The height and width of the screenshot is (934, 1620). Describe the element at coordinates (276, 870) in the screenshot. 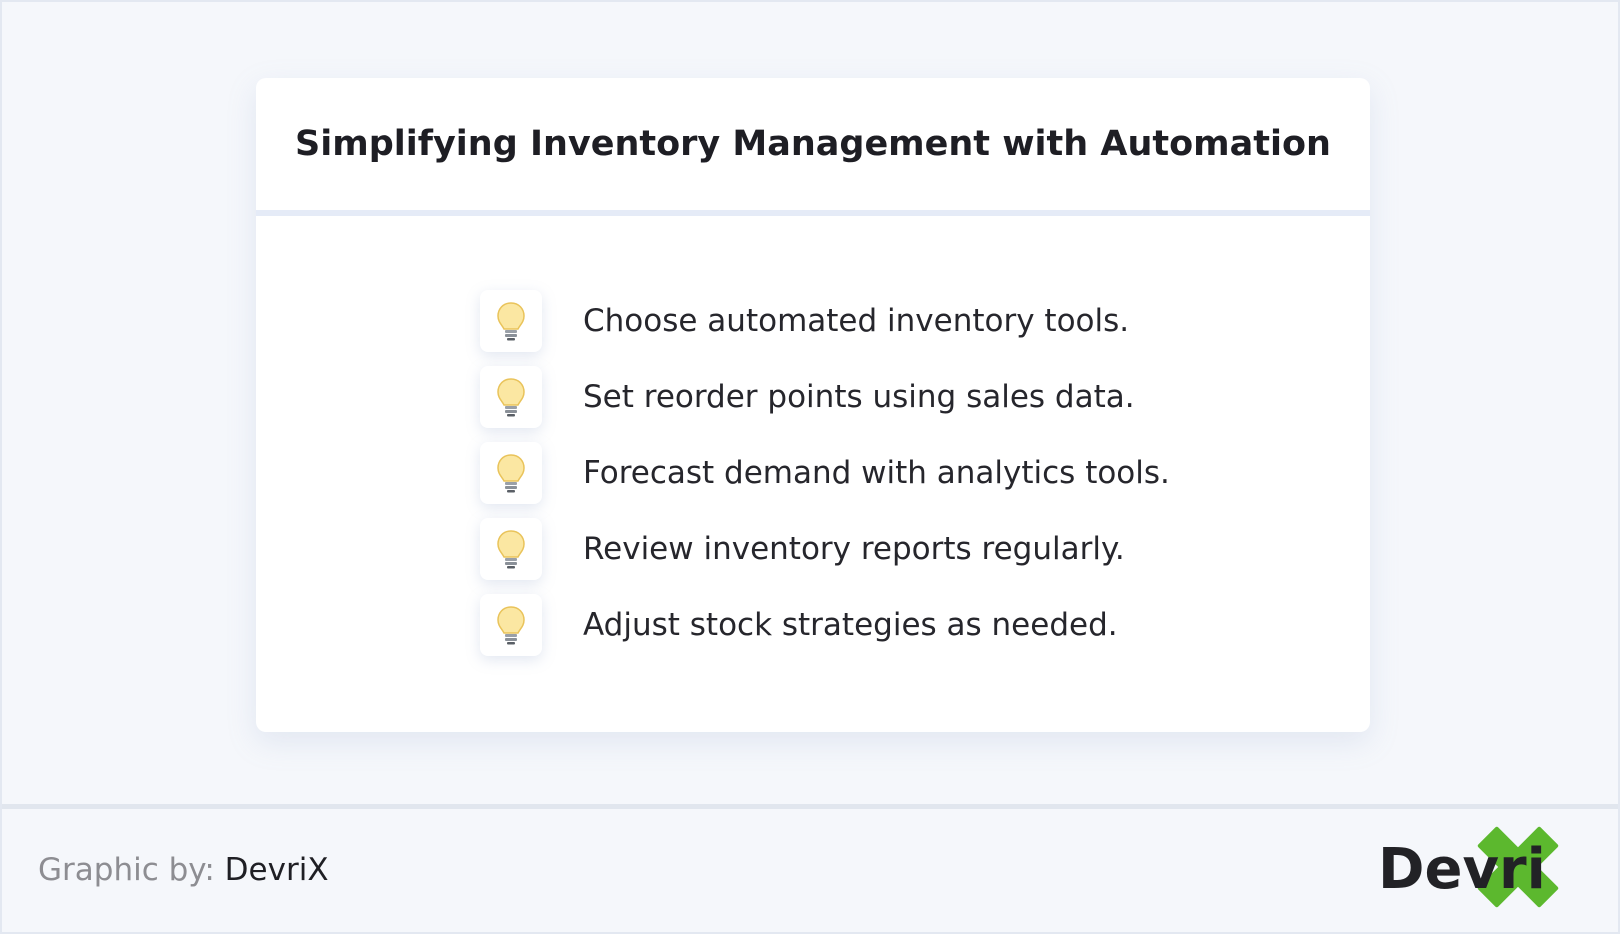

I see `credit-brand: DevriX` at that location.